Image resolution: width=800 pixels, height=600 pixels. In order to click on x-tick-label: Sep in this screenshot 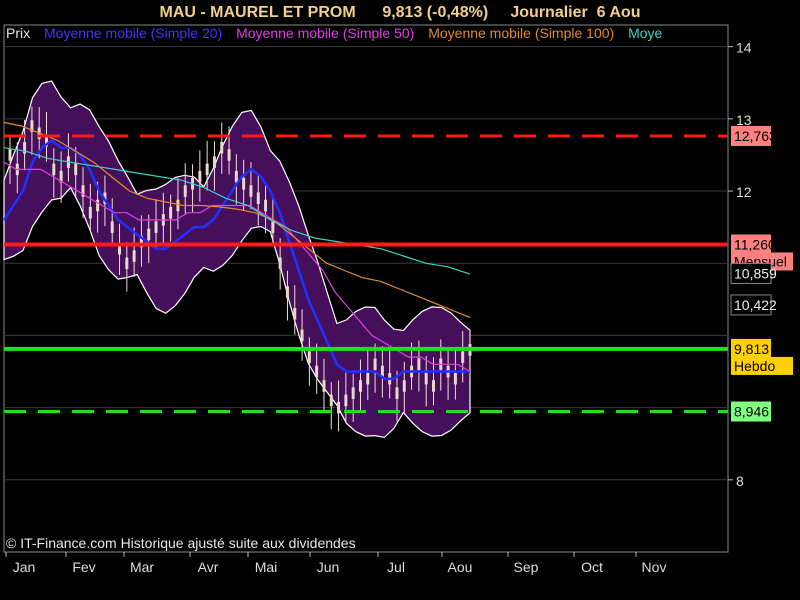, I will do `click(526, 567)`.